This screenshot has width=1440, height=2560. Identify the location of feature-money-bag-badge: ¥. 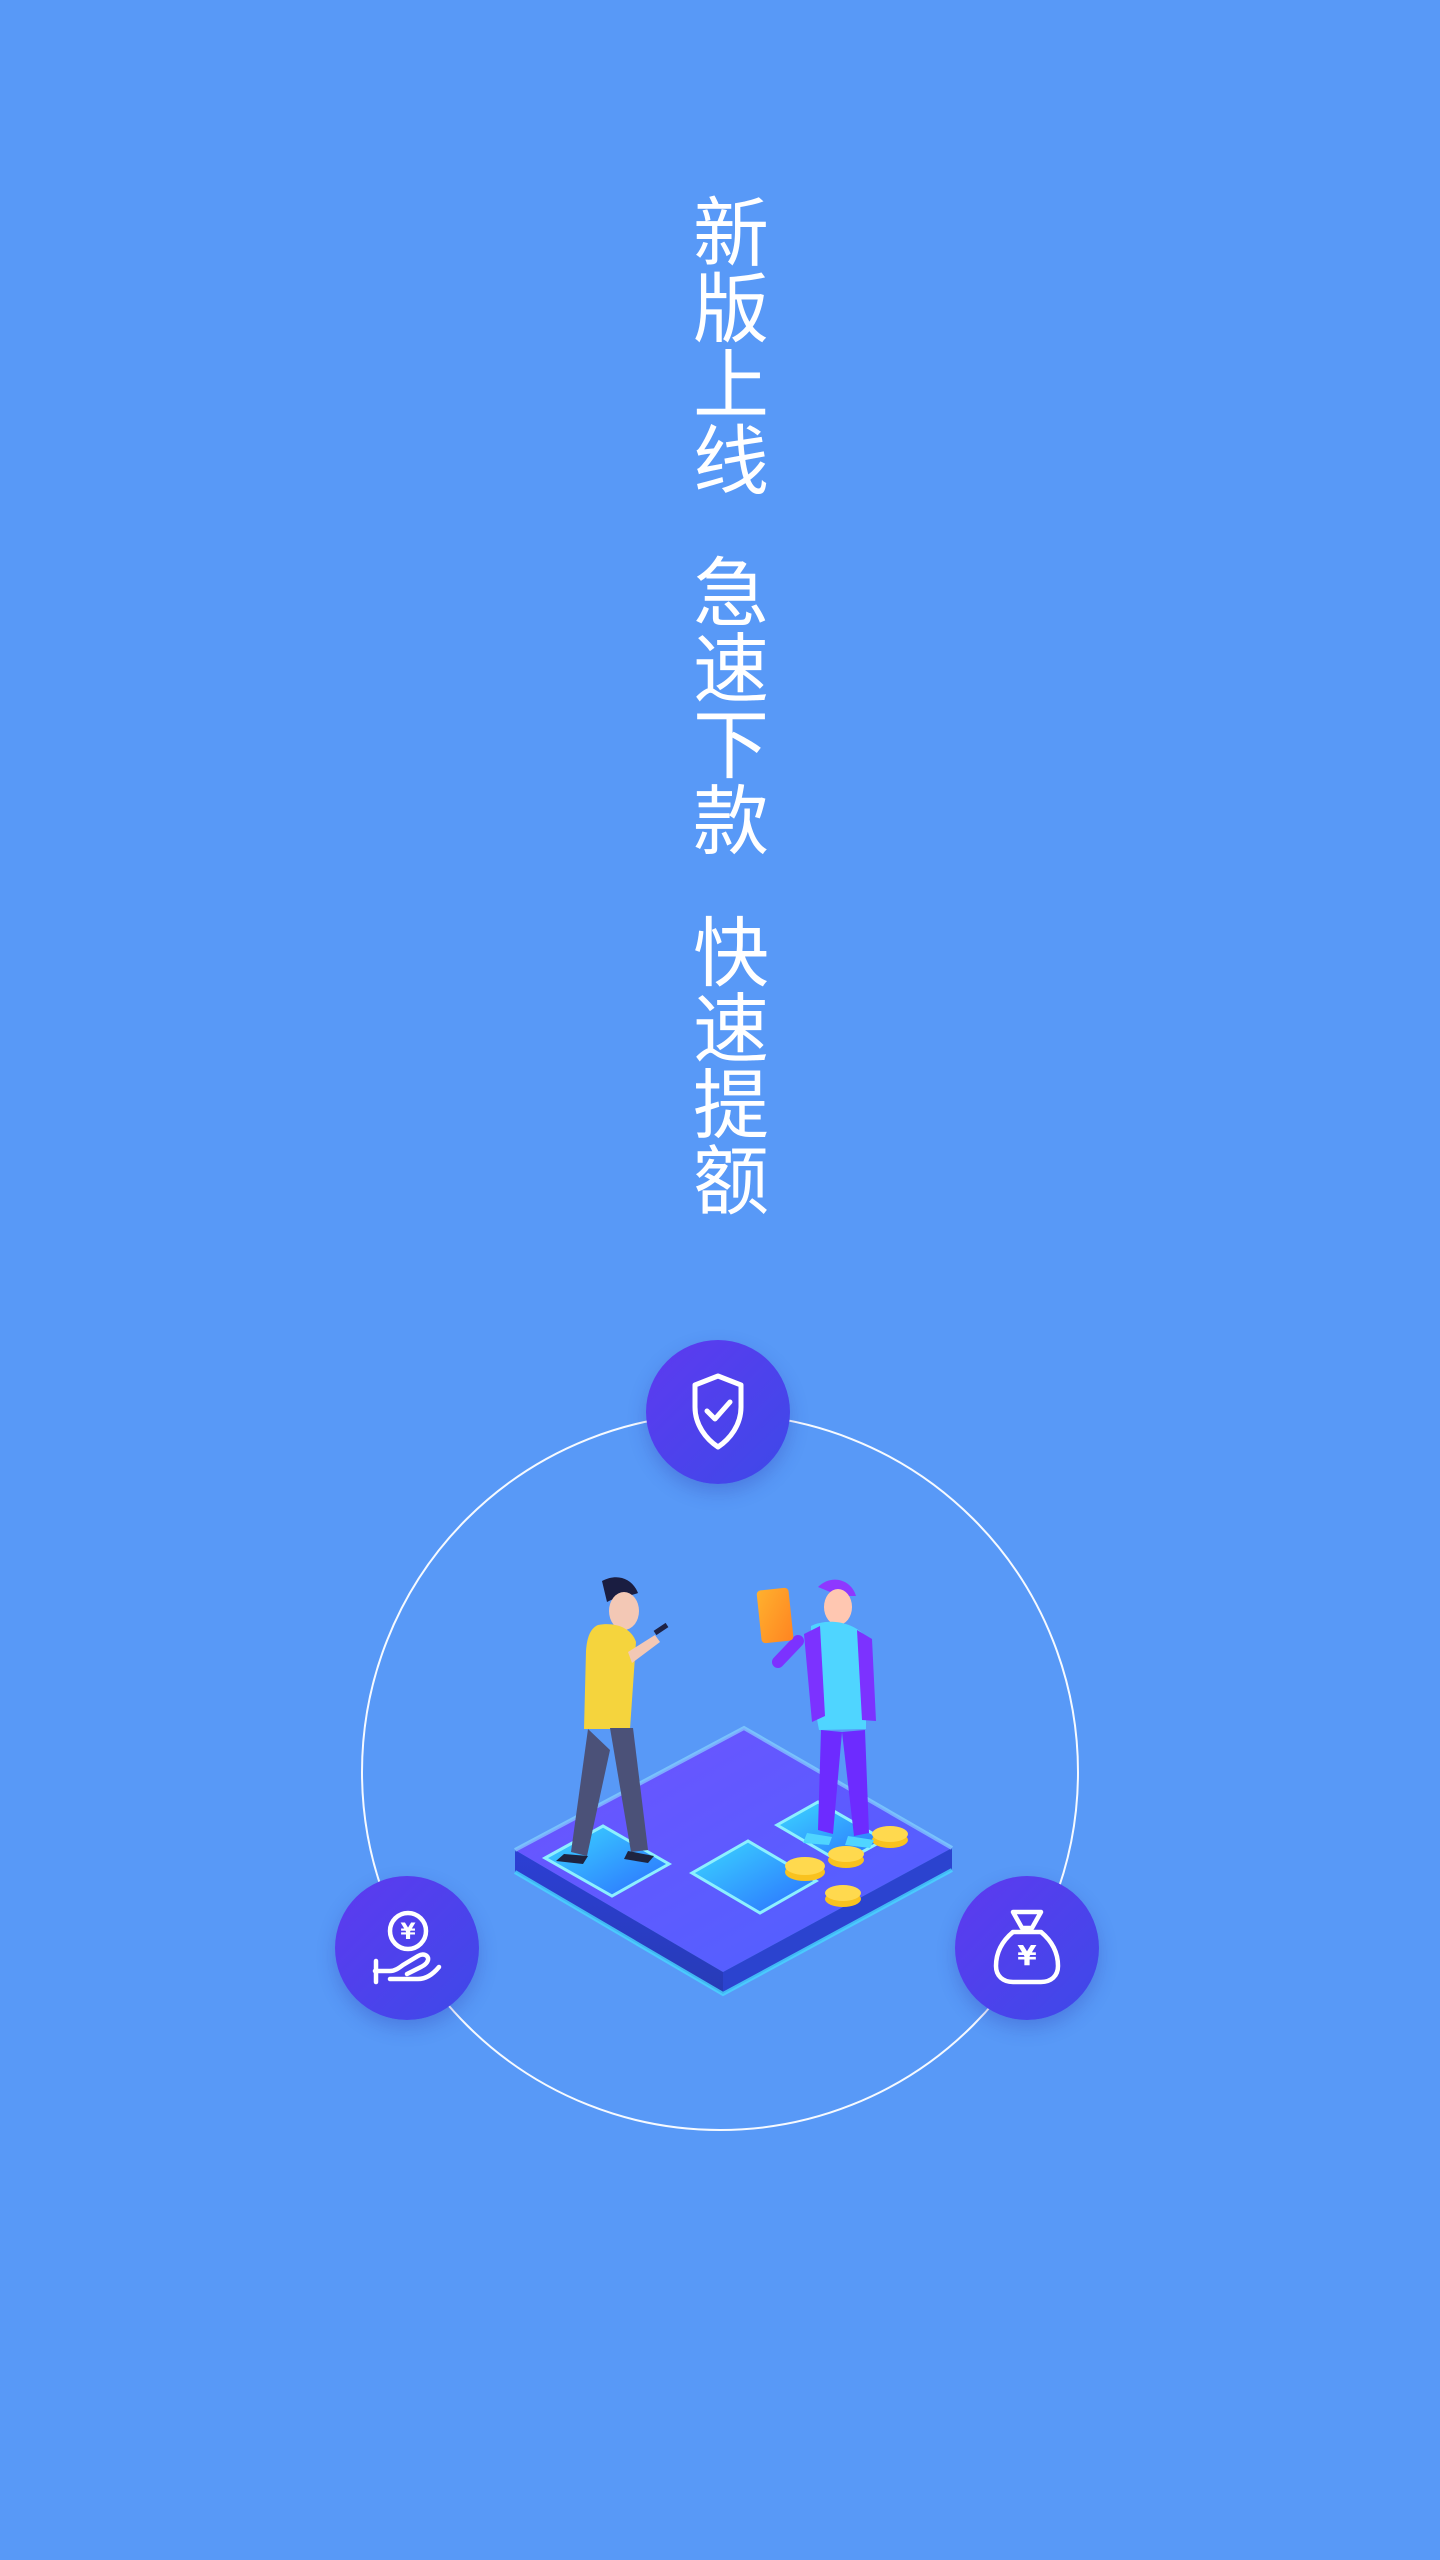
(1027, 1948).